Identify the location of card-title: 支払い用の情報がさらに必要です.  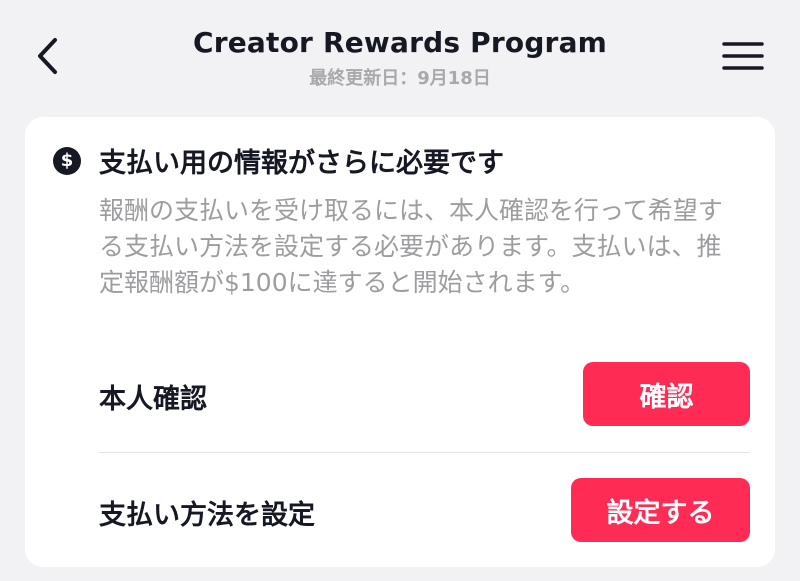
(301, 163).